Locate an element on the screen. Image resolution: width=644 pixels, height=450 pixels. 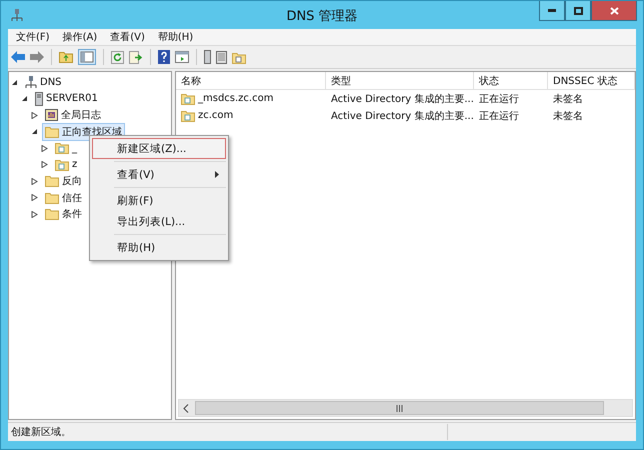
horizontal-scrollbar is located at coordinates (405, 408).